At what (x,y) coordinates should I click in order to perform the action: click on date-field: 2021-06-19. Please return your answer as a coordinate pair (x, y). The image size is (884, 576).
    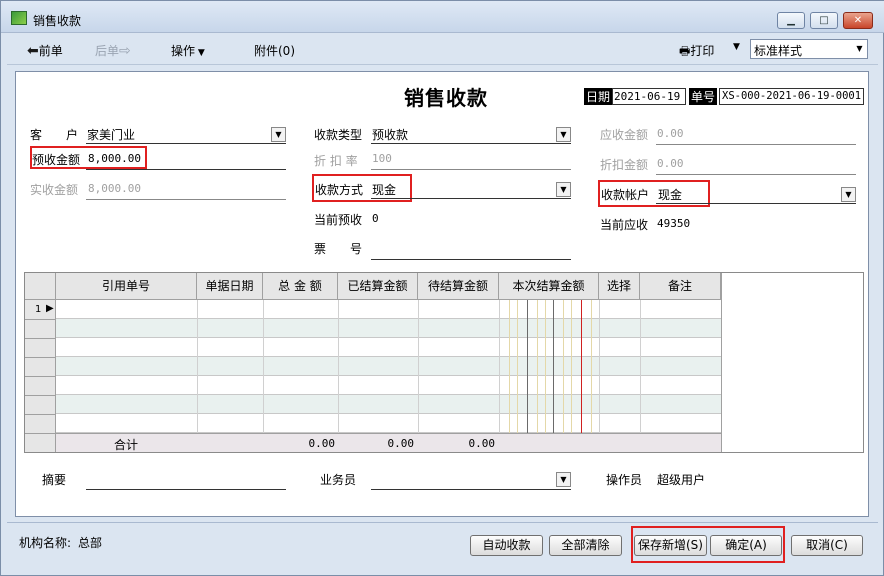
    Looking at the image, I should click on (649, 96).